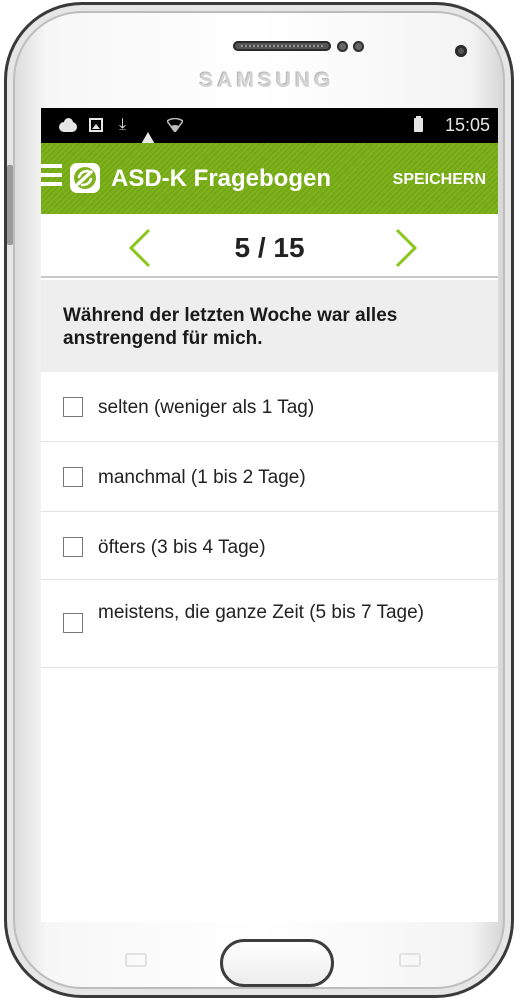  I want to click on answer-option: manchmal (1 bis 2 Tage), so click(269, 477).